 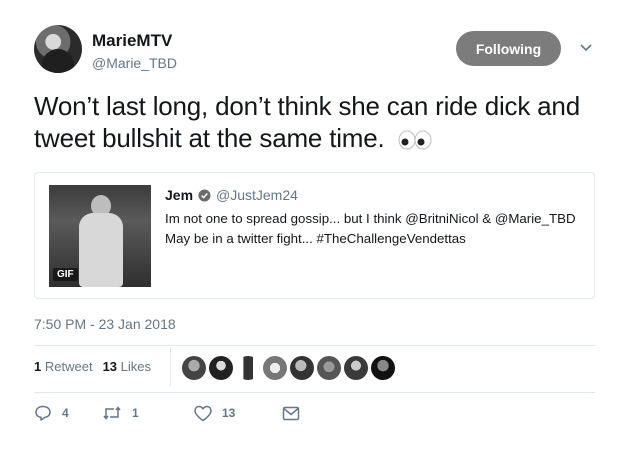 I want to click on likes-stat: 13 Likes, so click(x=127, y=366).